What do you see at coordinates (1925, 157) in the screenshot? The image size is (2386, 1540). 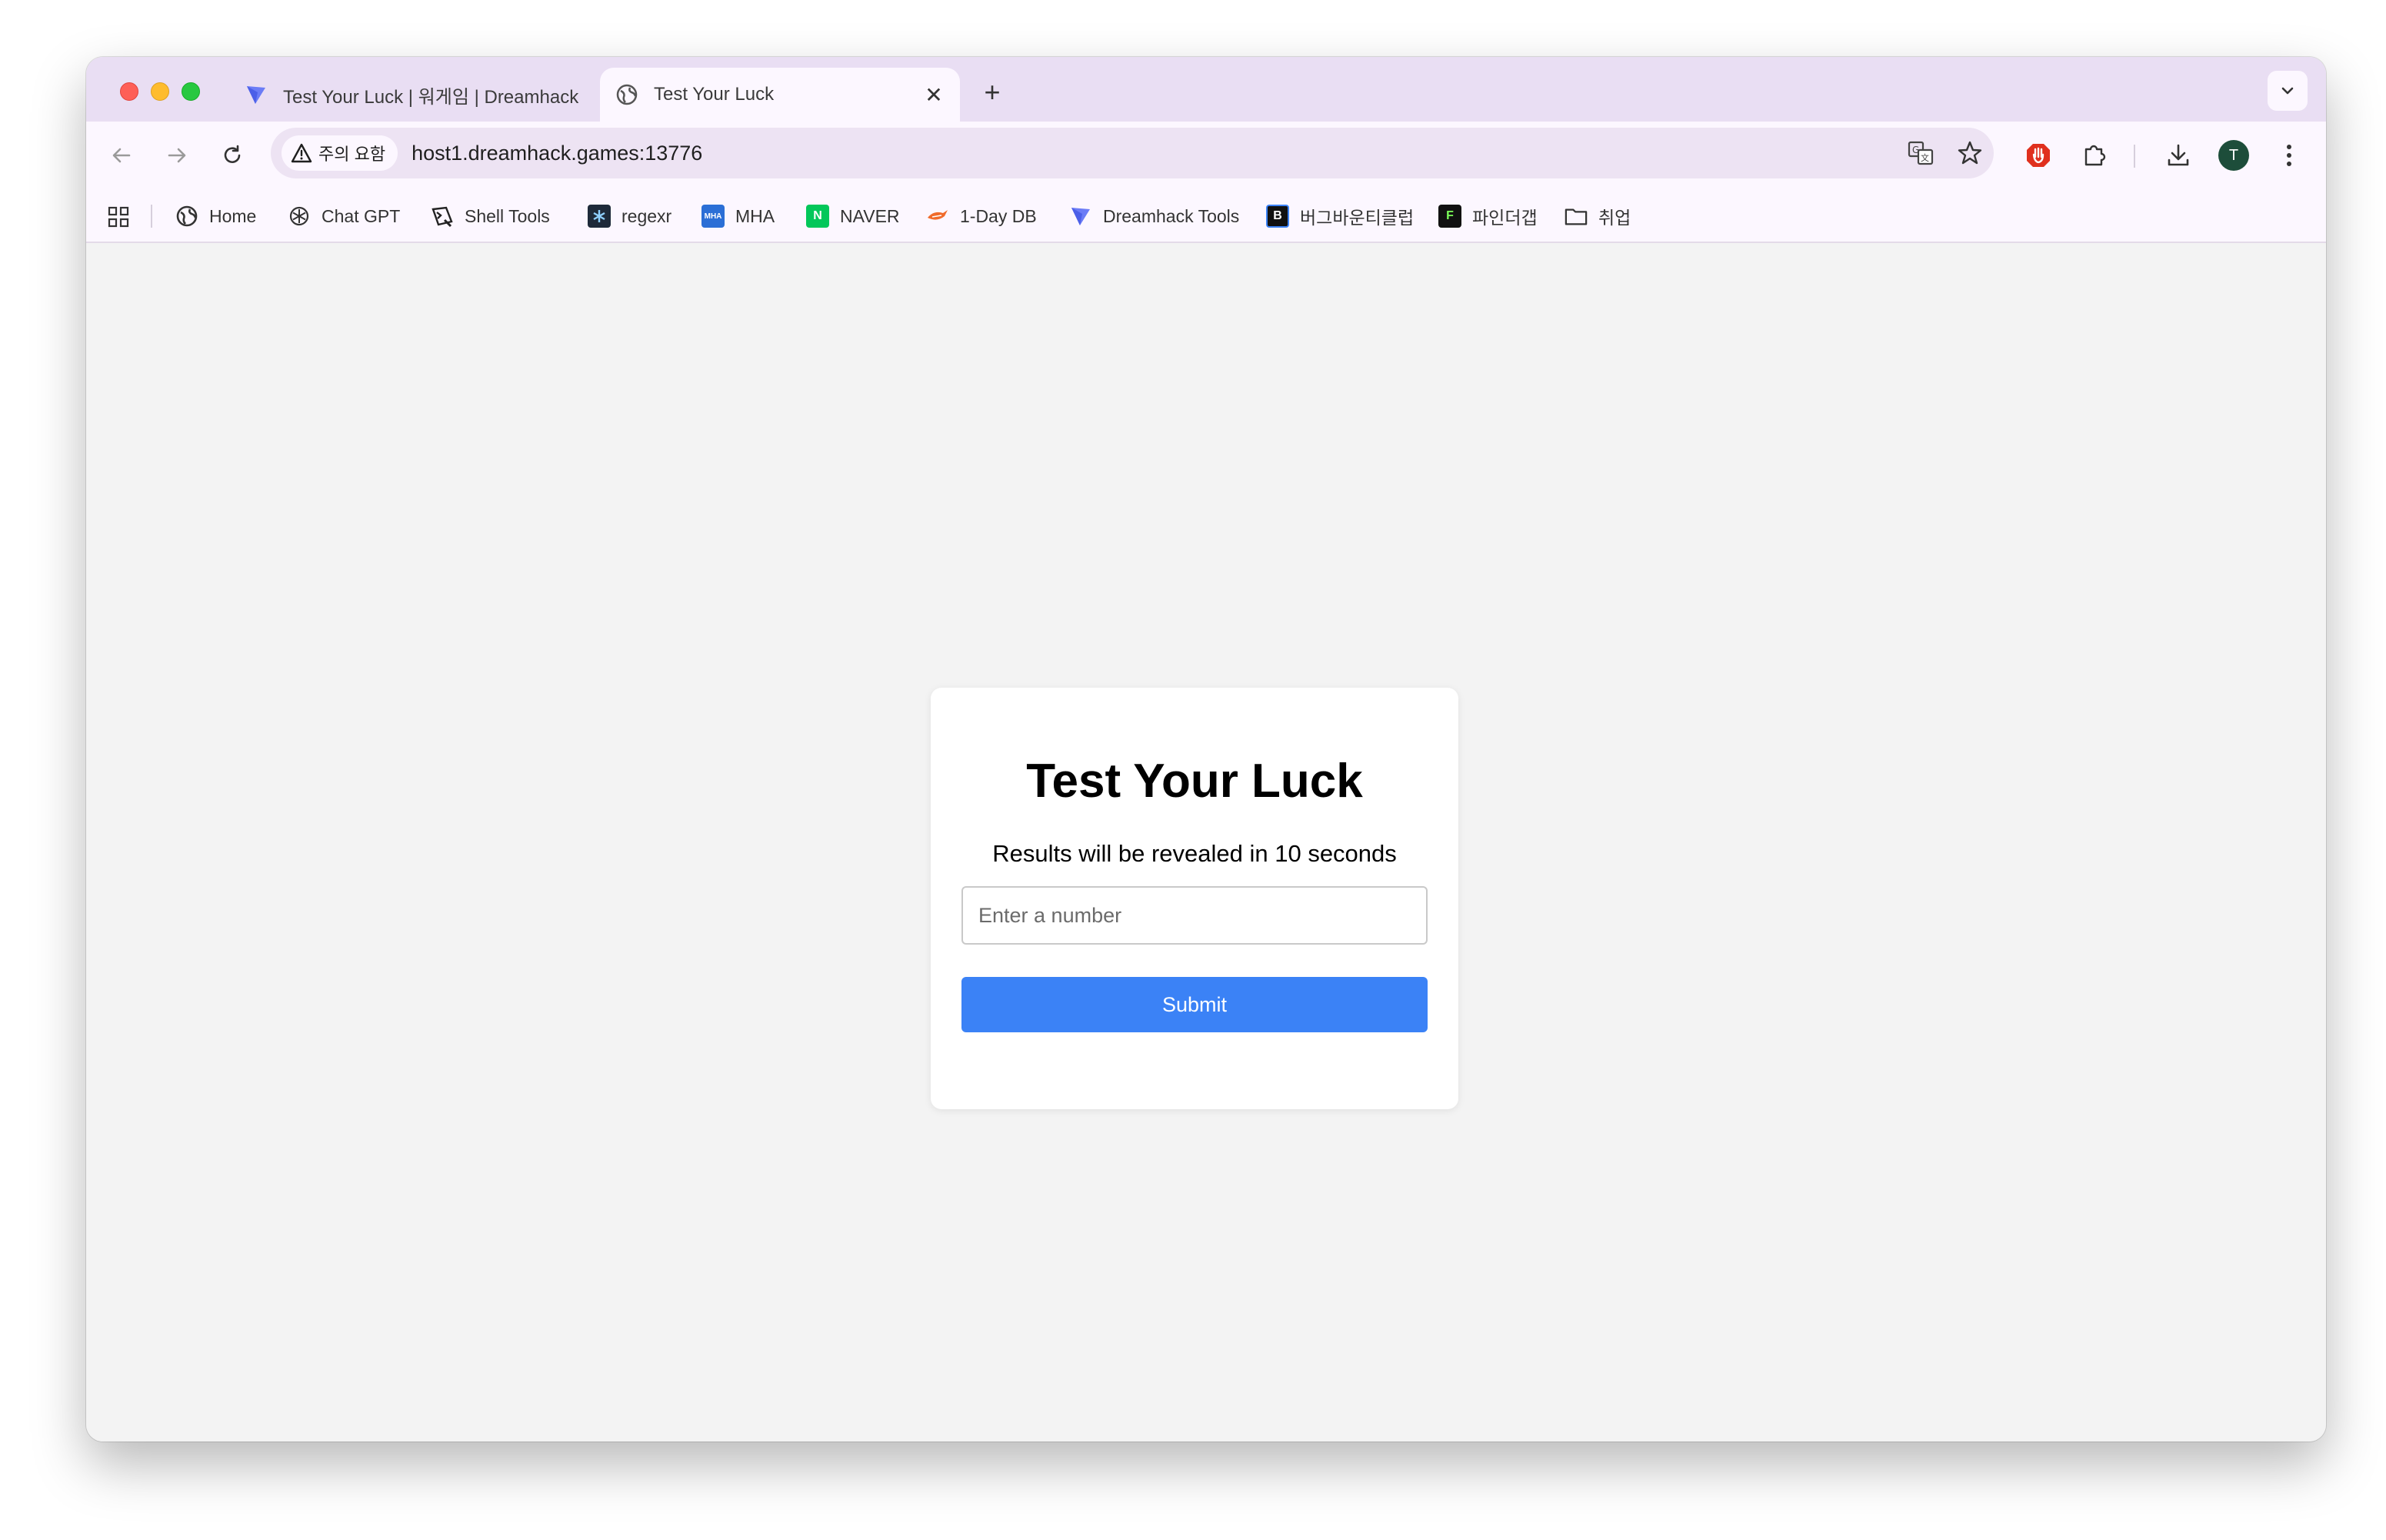 I see `svg-text: 文` at bounding box center [1925, 157].